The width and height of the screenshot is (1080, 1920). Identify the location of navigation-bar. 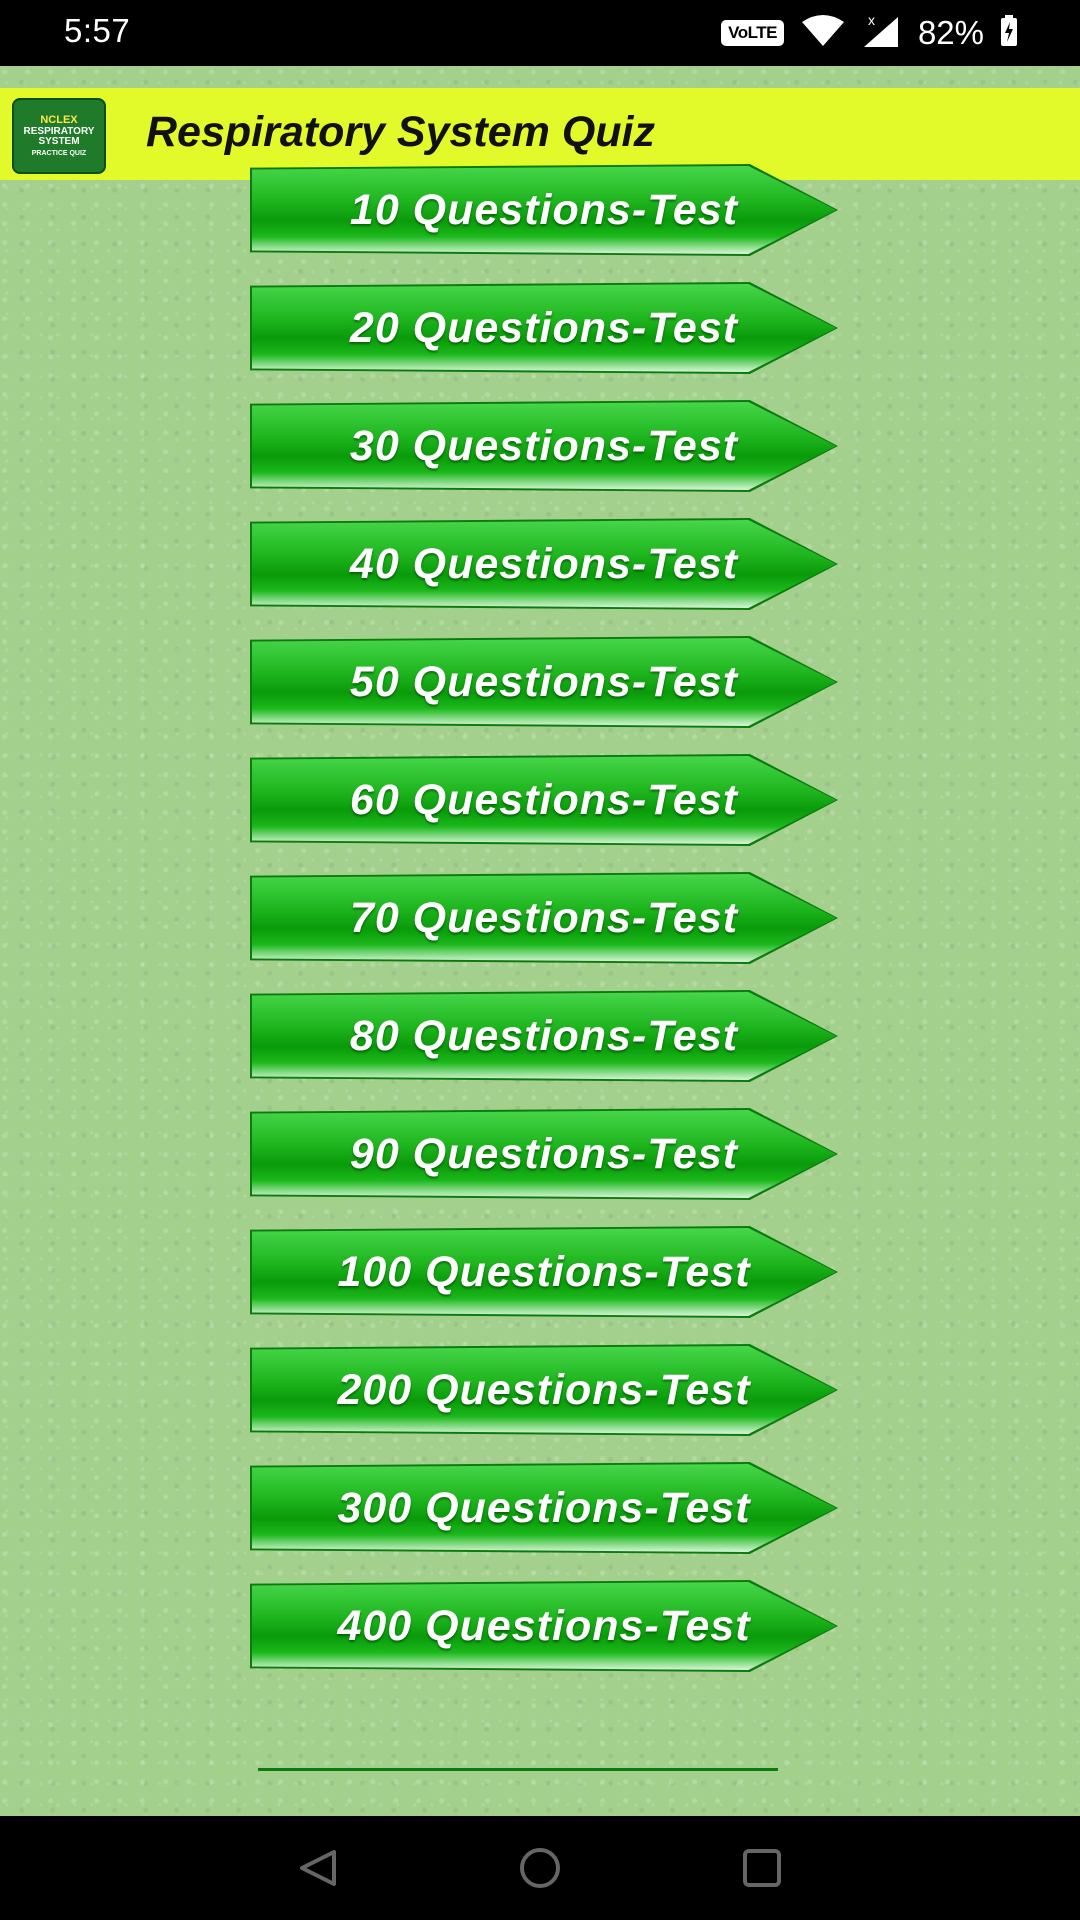
(540, 1868).